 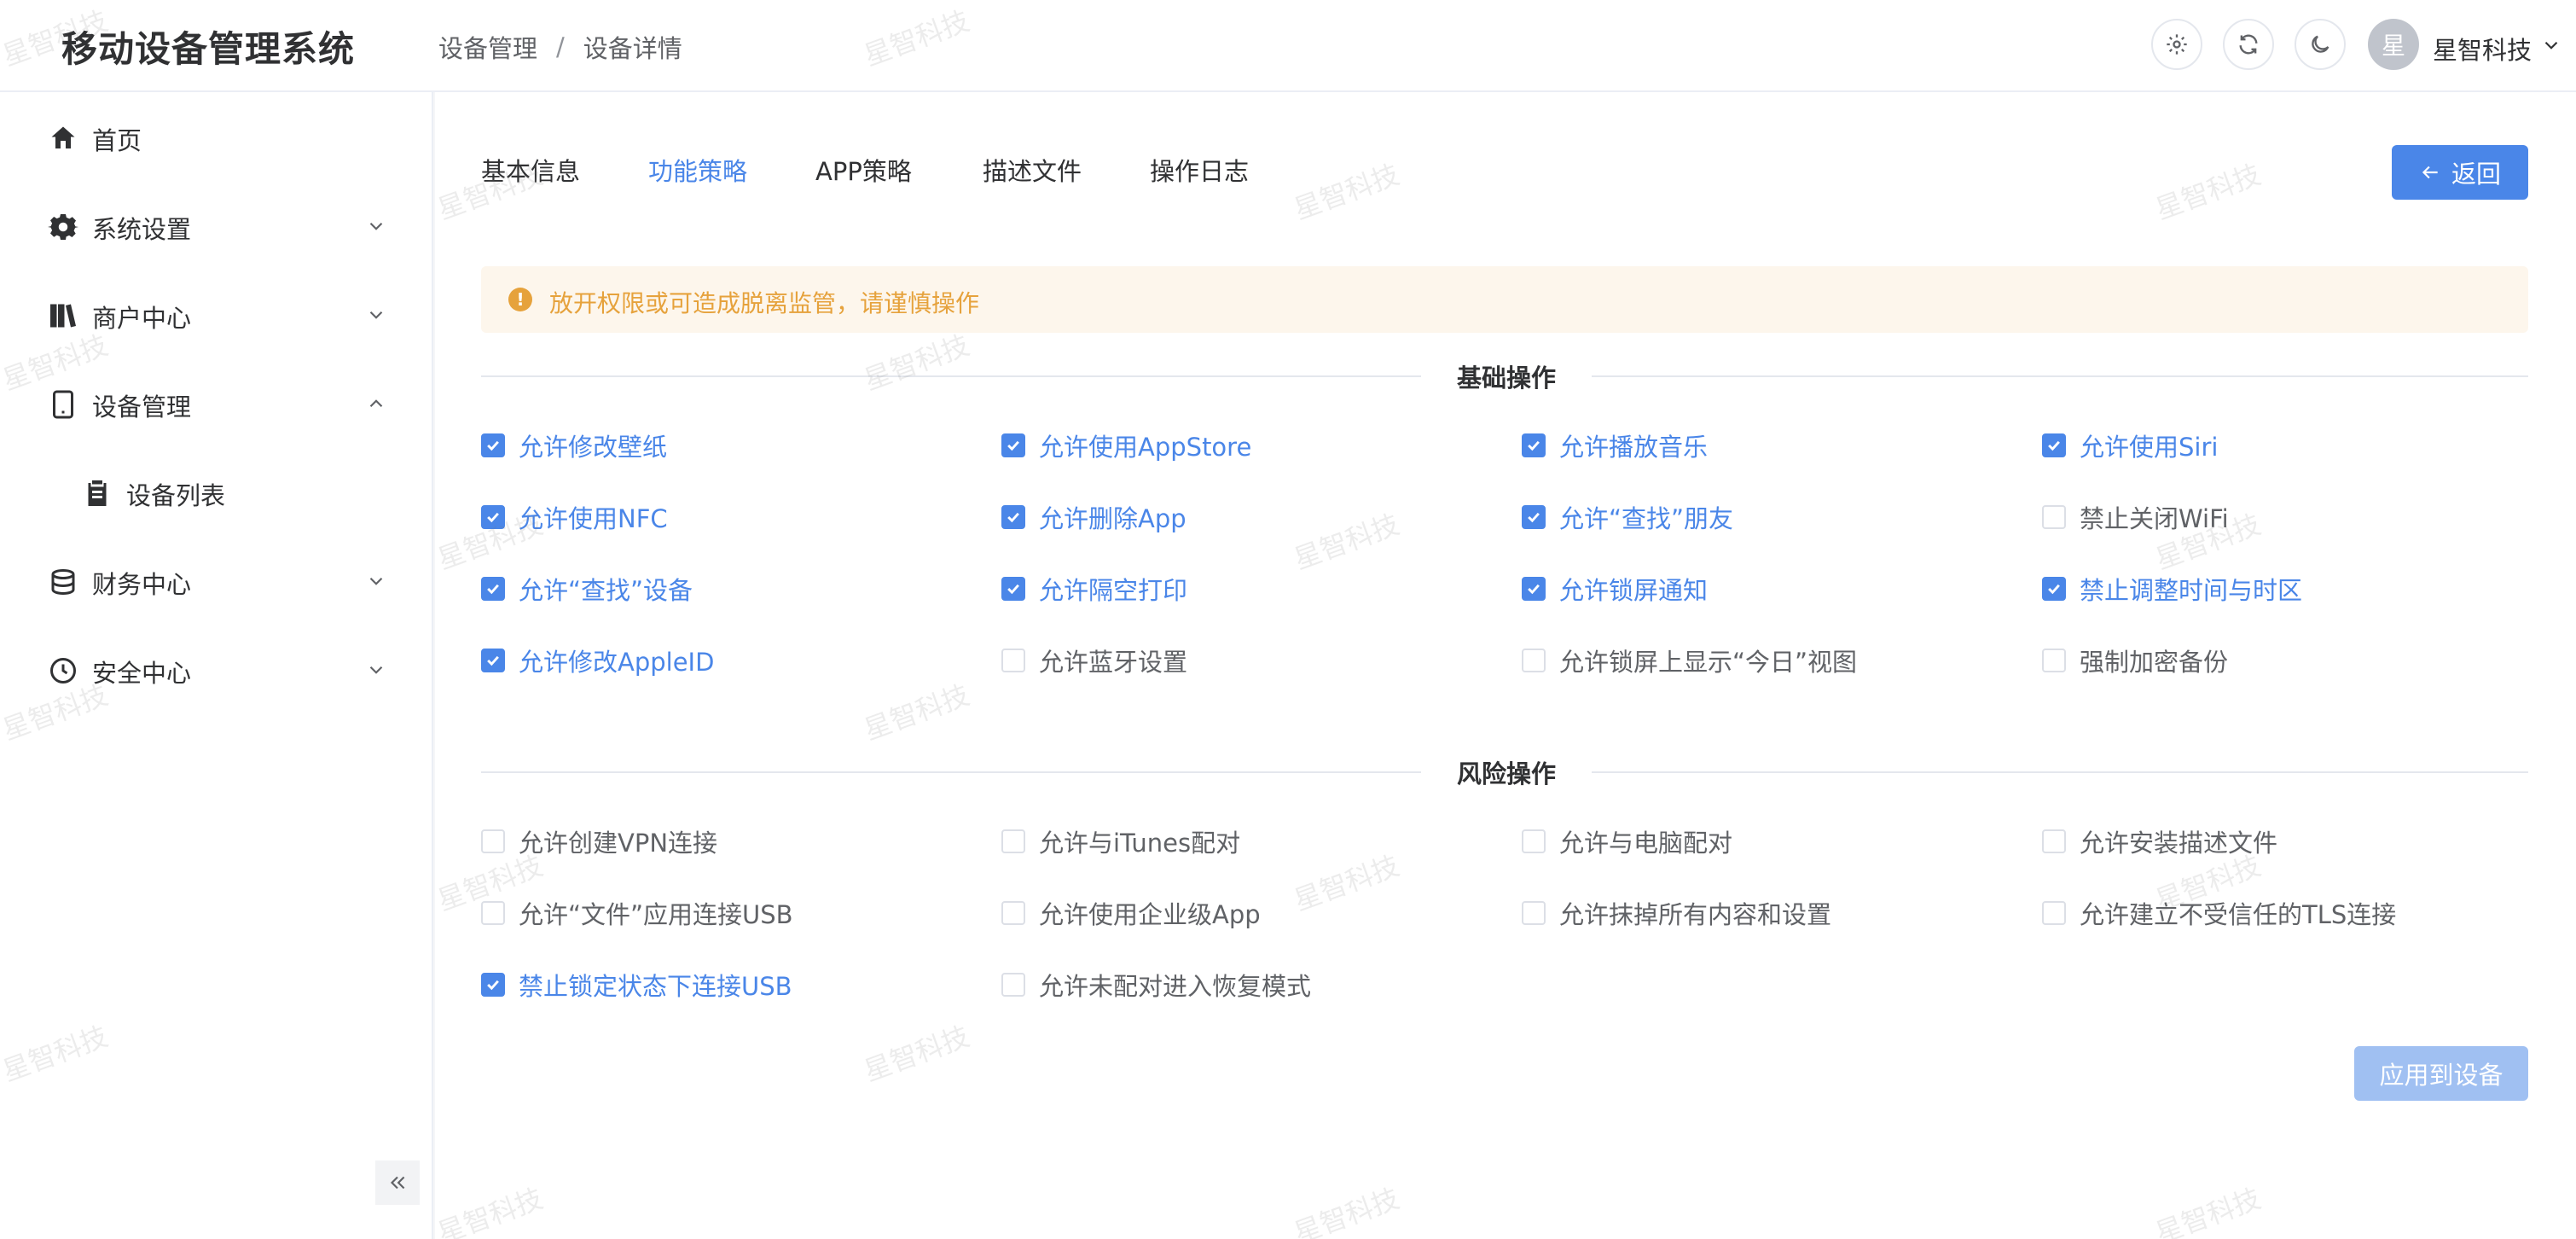 What do you see at coordinates (2130, 445) in the screenshot?
I see `policy-checkbox: 允许使用Siri` at bounding box center [2130, 445].